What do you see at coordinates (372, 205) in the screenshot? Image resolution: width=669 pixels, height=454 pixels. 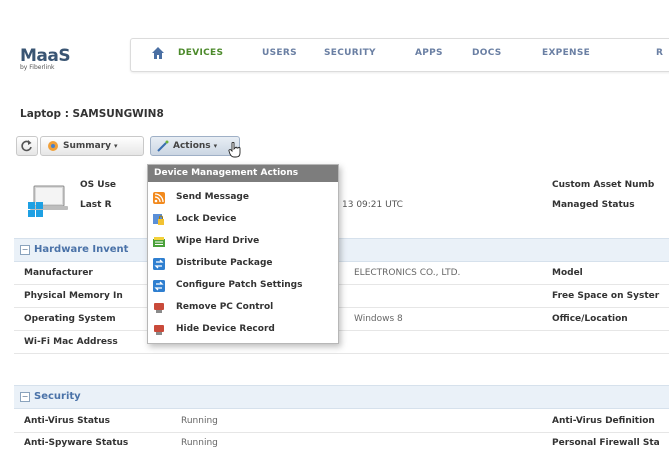 I see `last-report-value: 13 09:21 UTC` at bounding box center [372, 205].